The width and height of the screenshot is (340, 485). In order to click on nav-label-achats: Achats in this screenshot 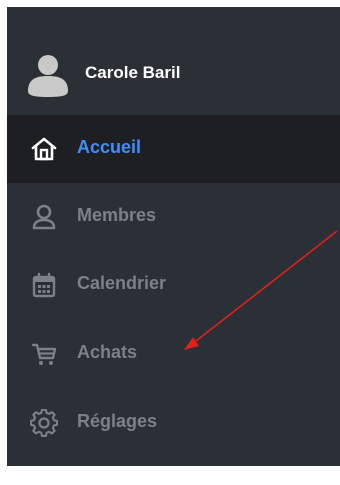, I will do `click(107, 352)`.